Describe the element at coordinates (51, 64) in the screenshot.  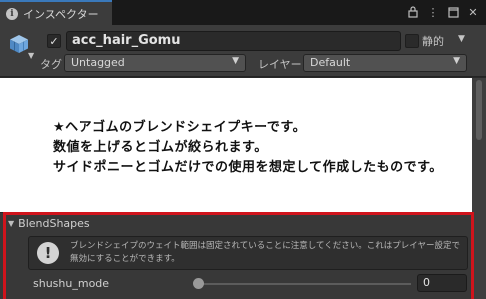
I see `tag-label: タグ` at that location.